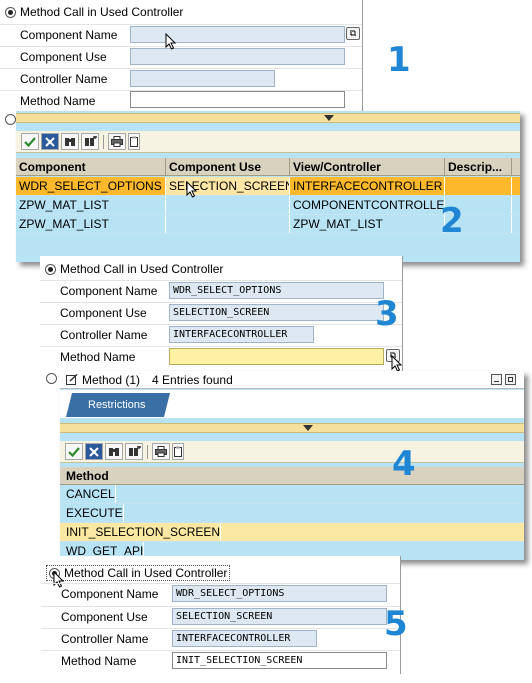 The image size is (532, 683). What do you see at coordinates (452, 221) in the screenshot?
I see `step-number-2: 2` at bounding box center [452, 221].